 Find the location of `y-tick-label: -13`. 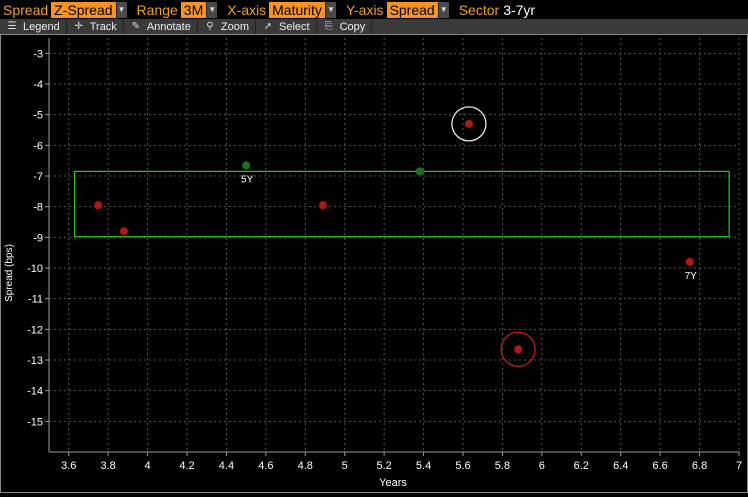

y-tick-label: -13 is located at coordinates (35, 361).